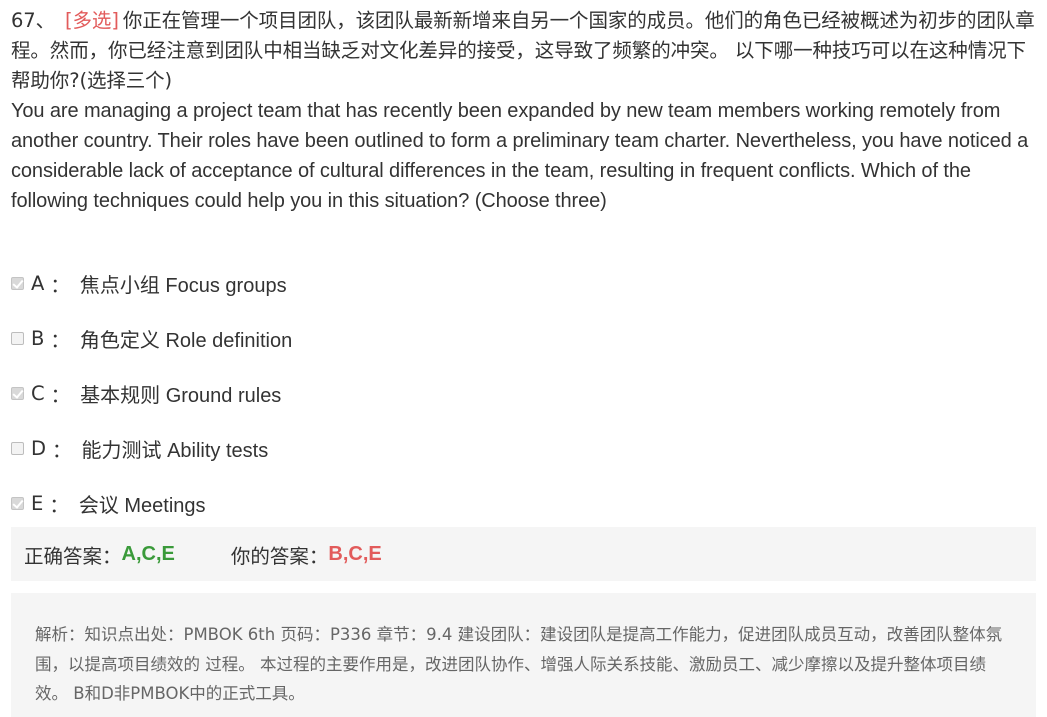  Describe the element at coordinates (33, 20) in the screenshot. I see `question-number: 67、` at that location.